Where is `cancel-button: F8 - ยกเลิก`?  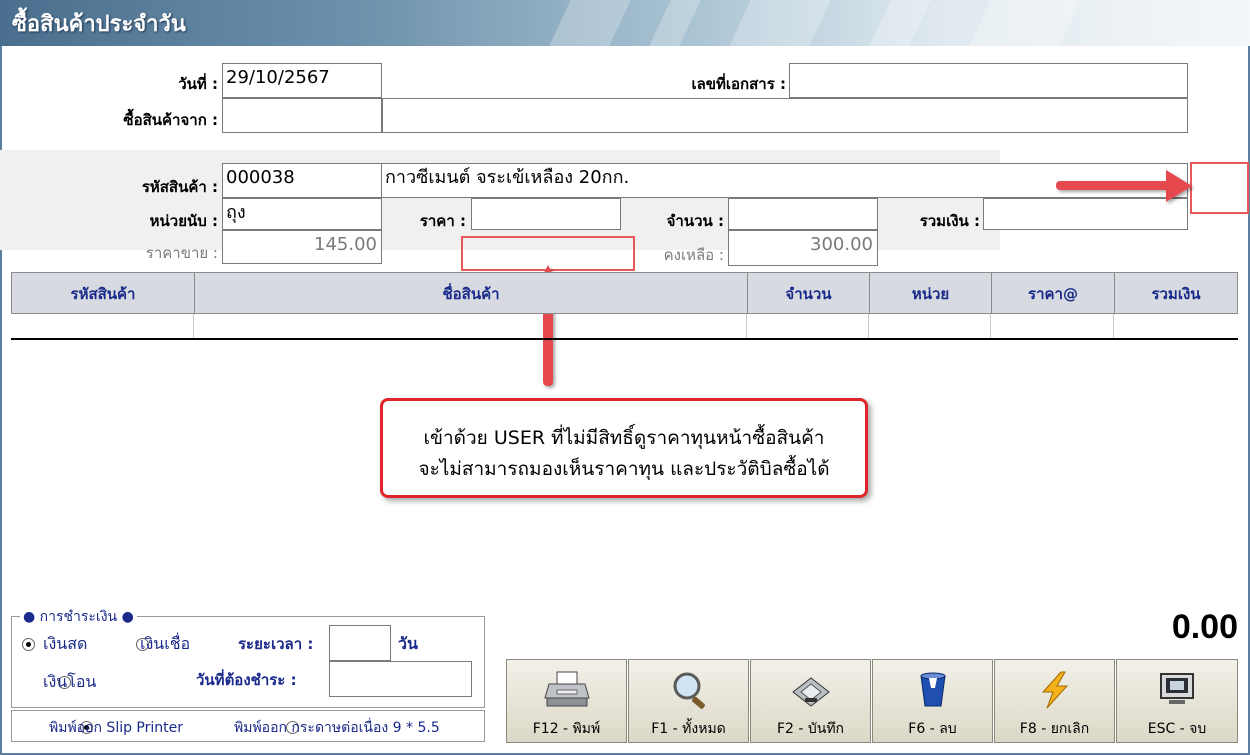
cancel-button: F8 - ยกเลิก is located at coordinates (1054, 701).